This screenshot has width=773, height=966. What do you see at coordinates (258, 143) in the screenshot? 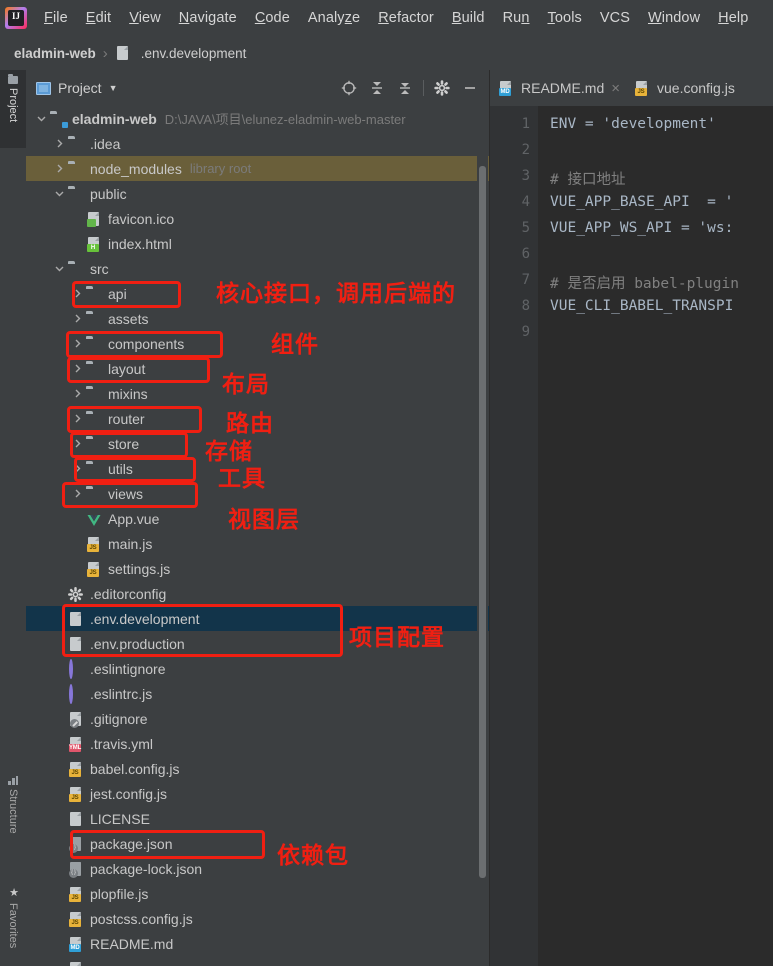
I see `tree-row-idea: .idea` at bounding box center [258, 143].